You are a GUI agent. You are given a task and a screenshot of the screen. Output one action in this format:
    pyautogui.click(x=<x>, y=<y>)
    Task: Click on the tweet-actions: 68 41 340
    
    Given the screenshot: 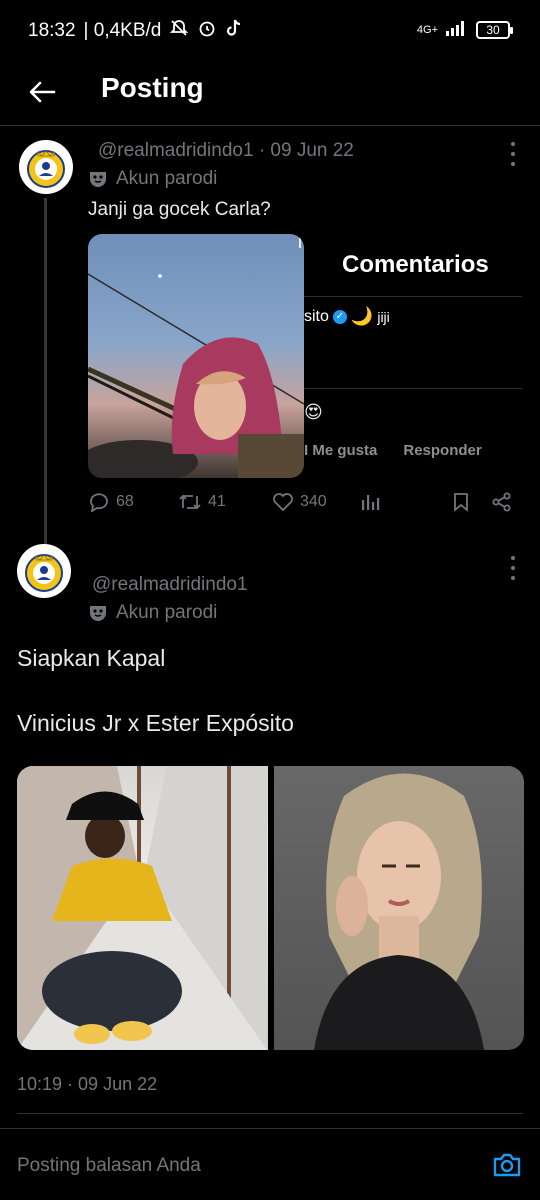 What is the action you would take?
    pyautogui.click(x=303, y=507)
    